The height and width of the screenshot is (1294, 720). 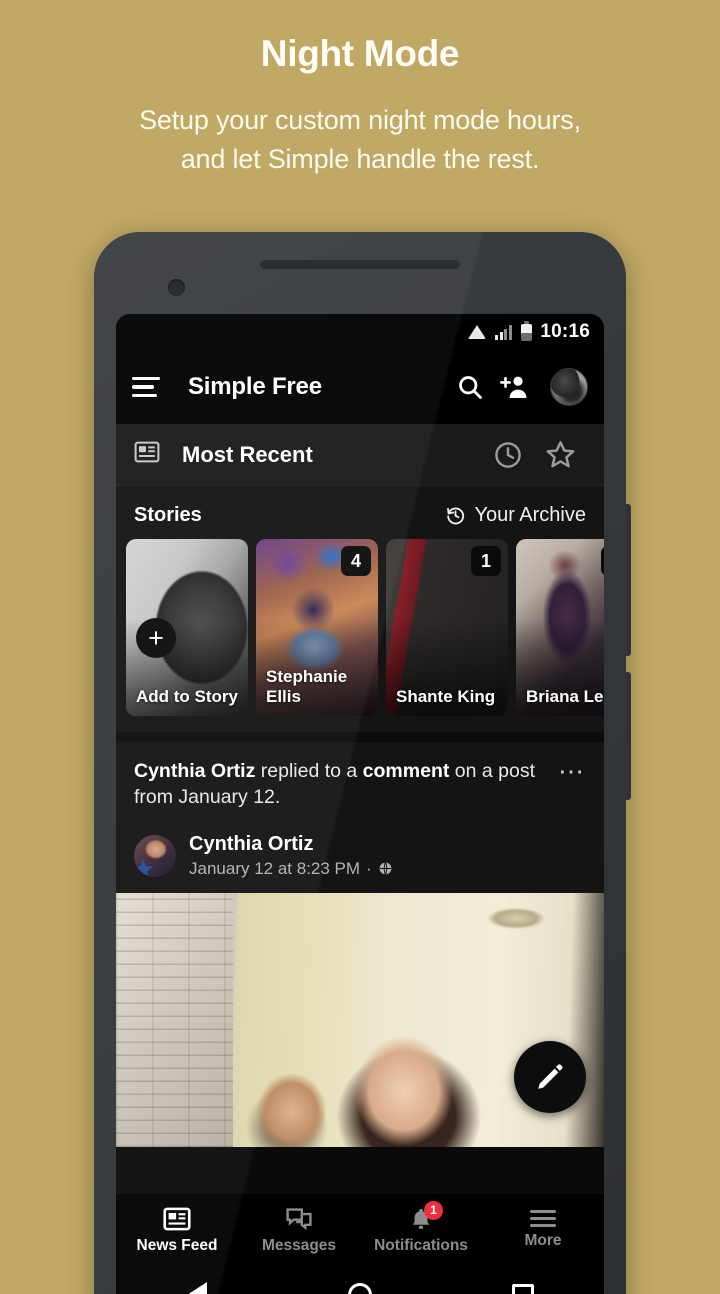 What do you see at coordinates (360, 332) in the screenshot?
I see `status-bar: 10:16` at bounding box center [360, 332].